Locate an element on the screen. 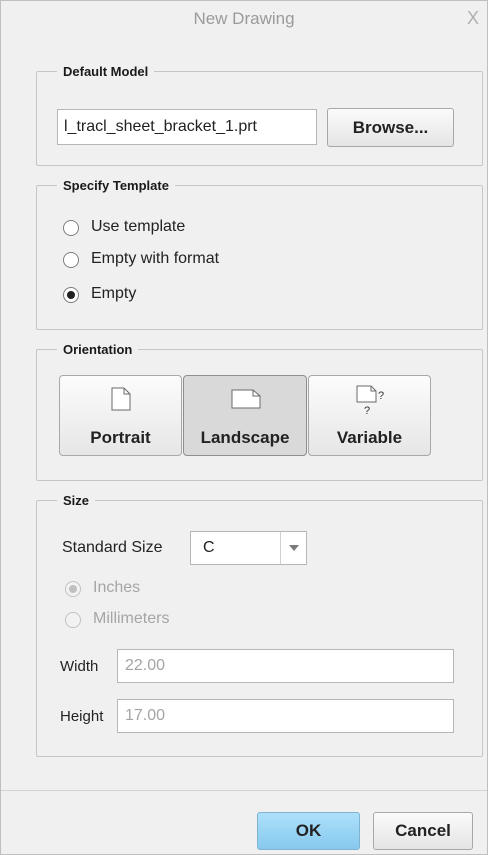 This screenshot has height=855, width=488. portrait-label: Portrait is located at coordinates (120, 437).